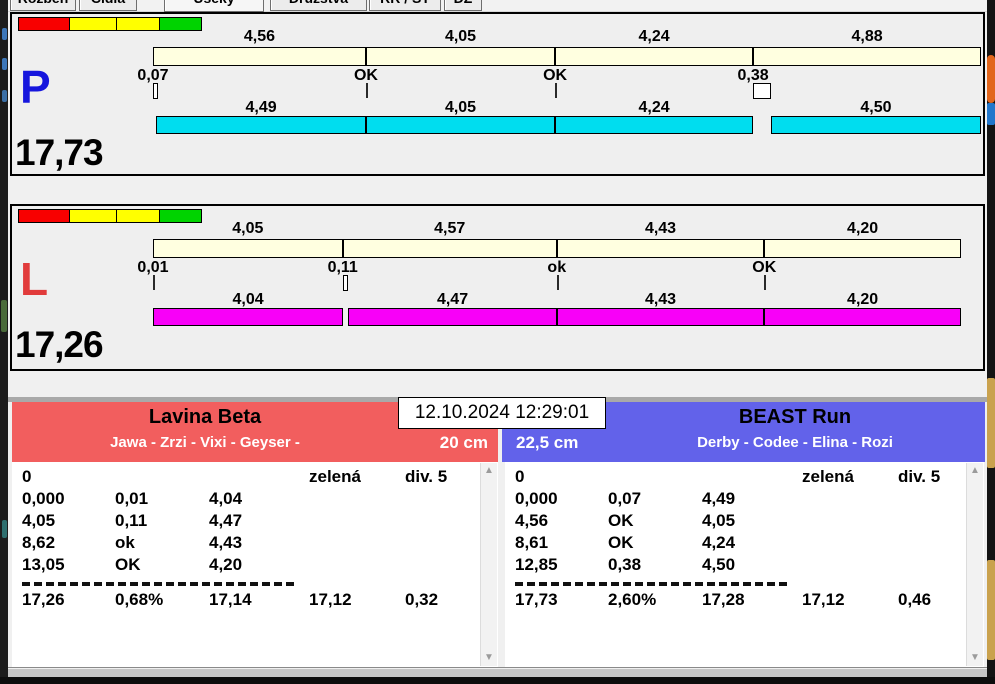 Image resolution: width=995 pixels, height=684 pixels. What do you see at coordinates (35, 87) in the screenshot?
I see `lane-letter: P` at bounding box center [35, 87].